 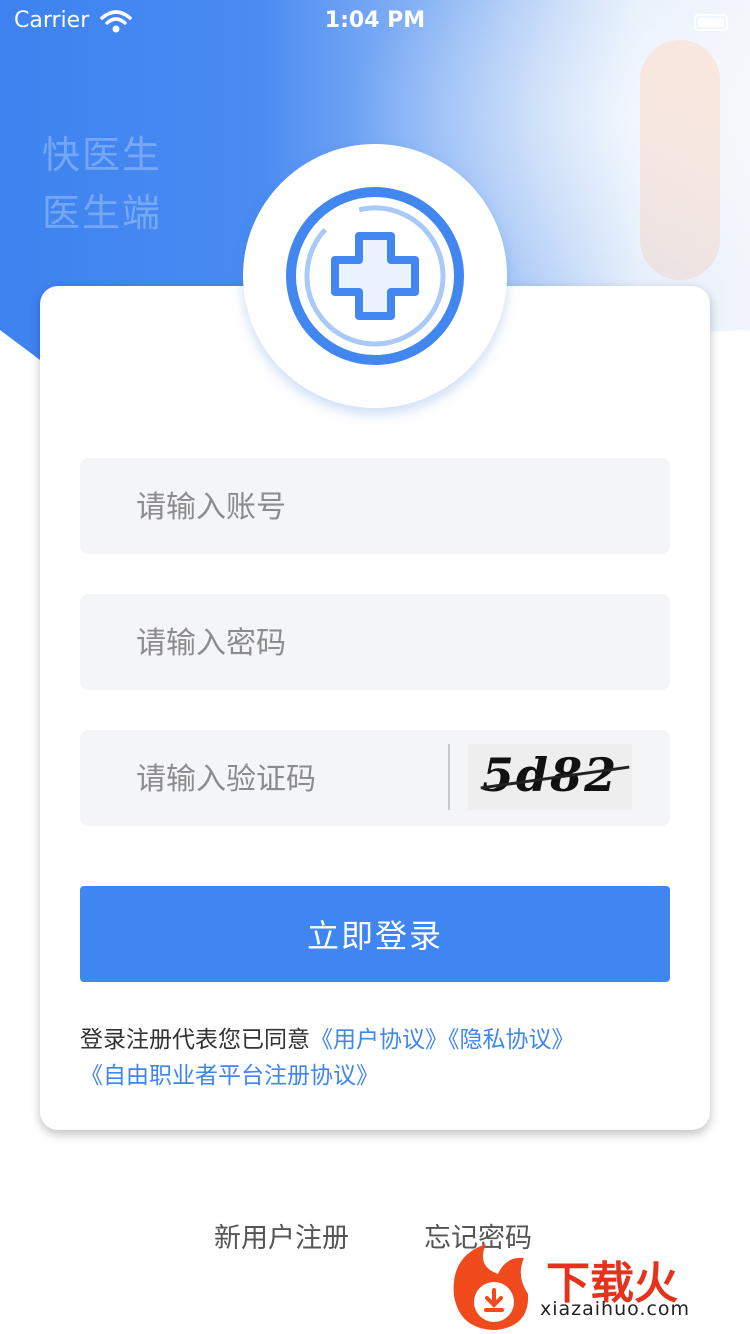 What do you see at coordinates (511, 1040) in the screenshot?
I see `privacy-agreement-link: 《隐私协议》` at bounding box center [511, 1040].